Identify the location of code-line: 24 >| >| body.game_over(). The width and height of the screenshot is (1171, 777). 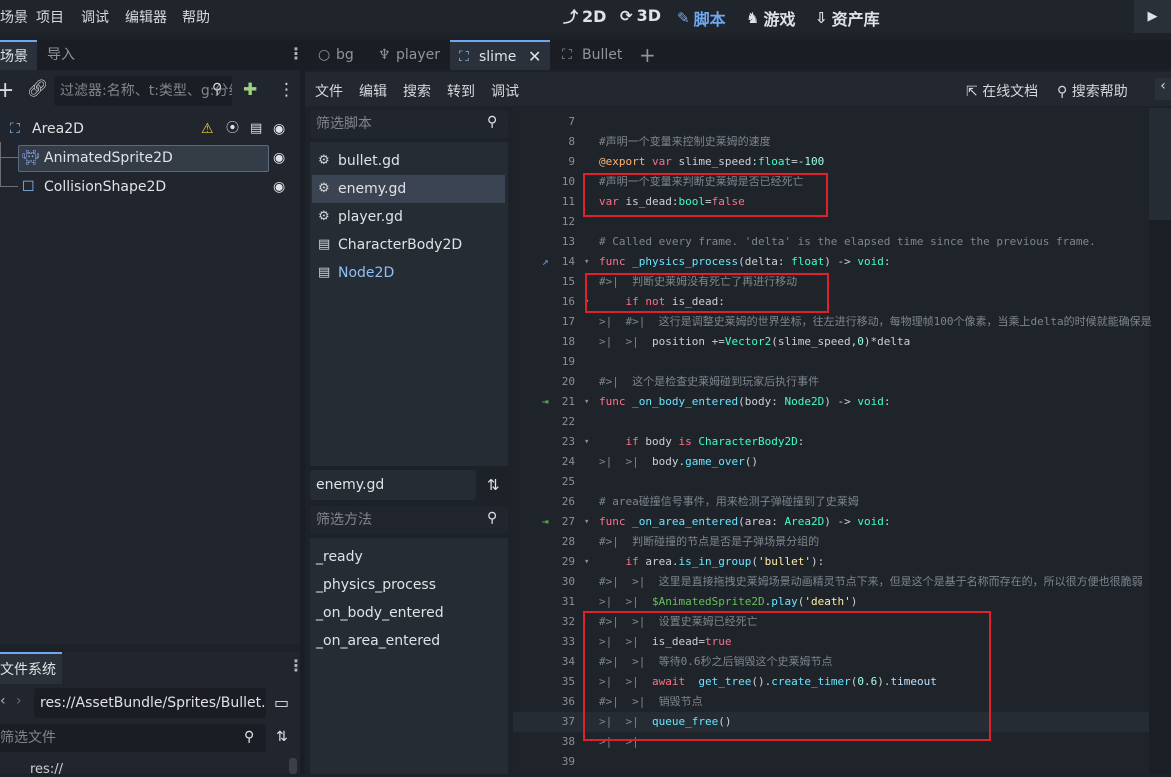
(831, 462).